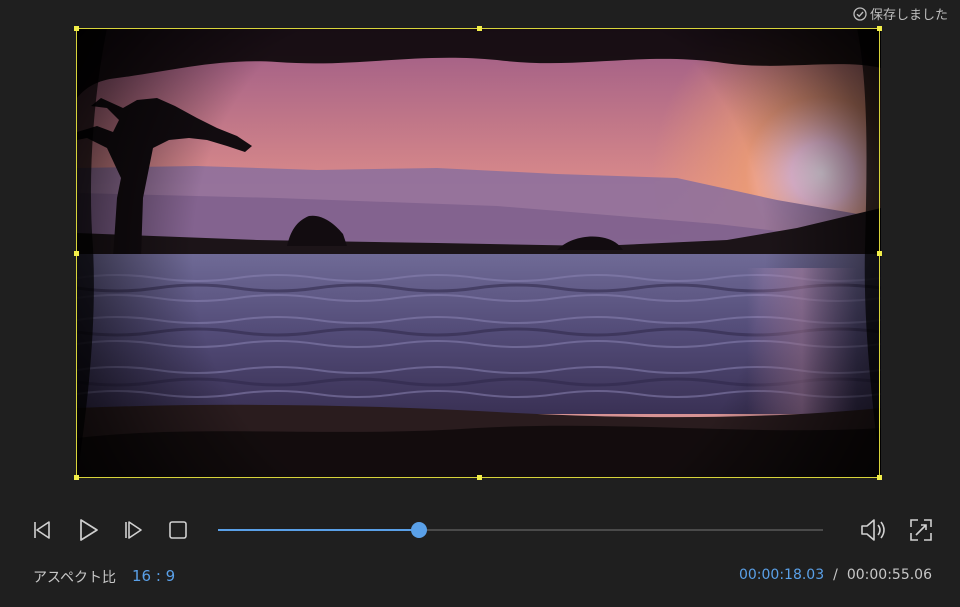  Describe the element at coordinates (889, 575) in the screenshot. I see `total-time: 00:00:55.06` at that location.